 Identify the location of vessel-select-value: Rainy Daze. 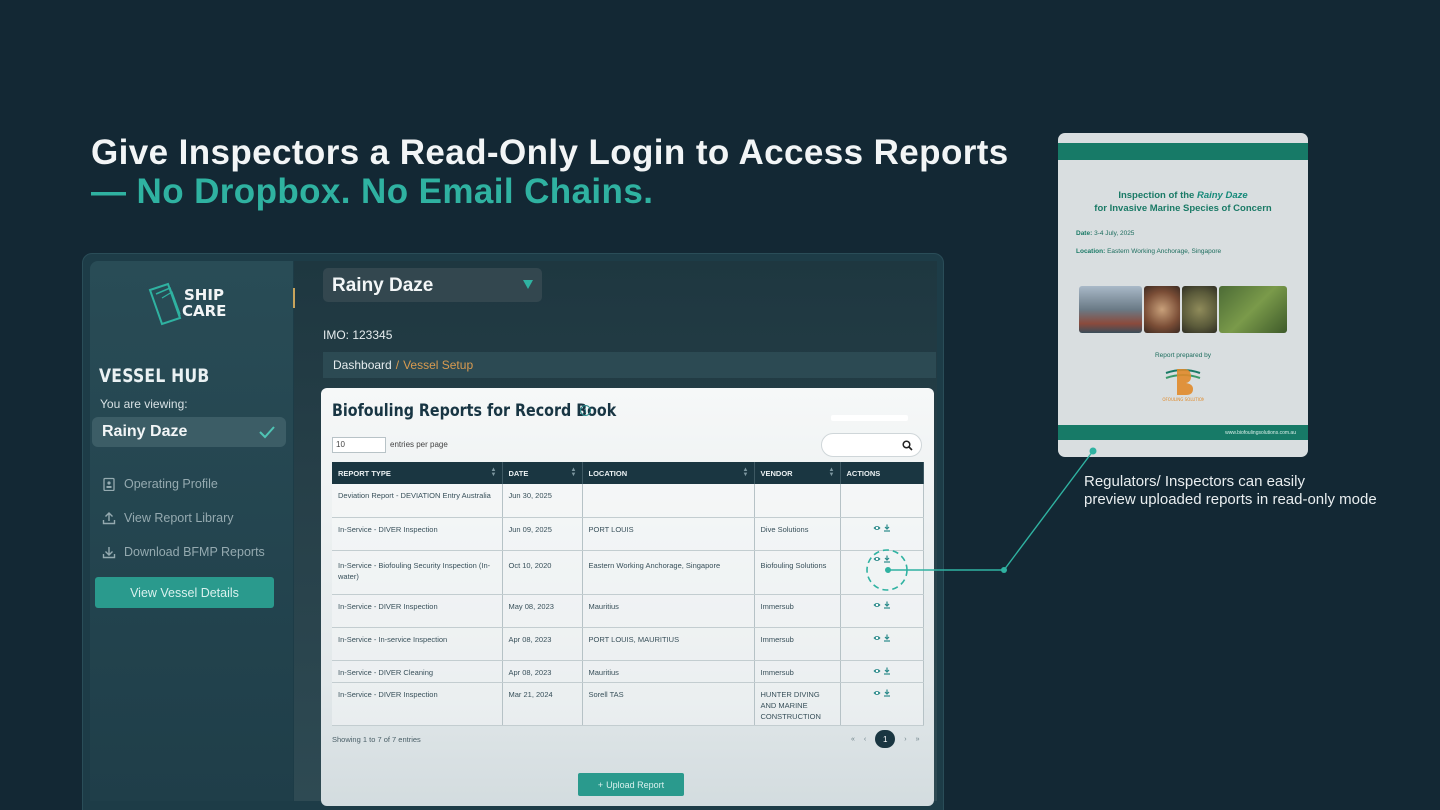
(383, 285).